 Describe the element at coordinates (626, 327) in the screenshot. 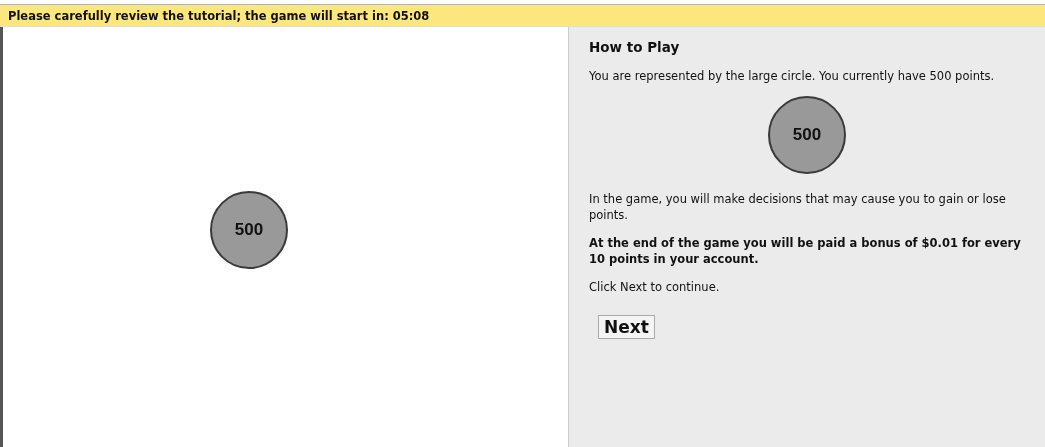

I see `next-button: Next` at that location.